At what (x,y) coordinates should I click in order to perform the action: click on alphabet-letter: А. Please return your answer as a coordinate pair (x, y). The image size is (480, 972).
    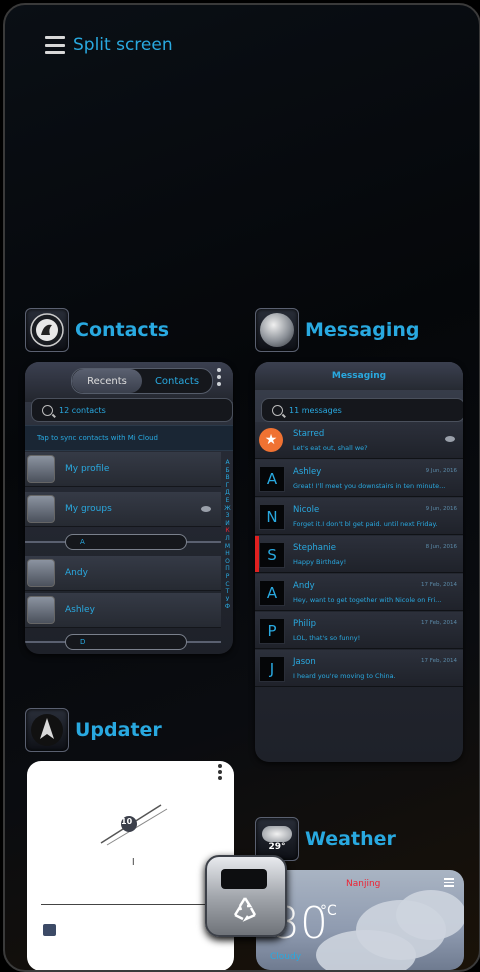
    Looking at the image, I should click on (227, 463).